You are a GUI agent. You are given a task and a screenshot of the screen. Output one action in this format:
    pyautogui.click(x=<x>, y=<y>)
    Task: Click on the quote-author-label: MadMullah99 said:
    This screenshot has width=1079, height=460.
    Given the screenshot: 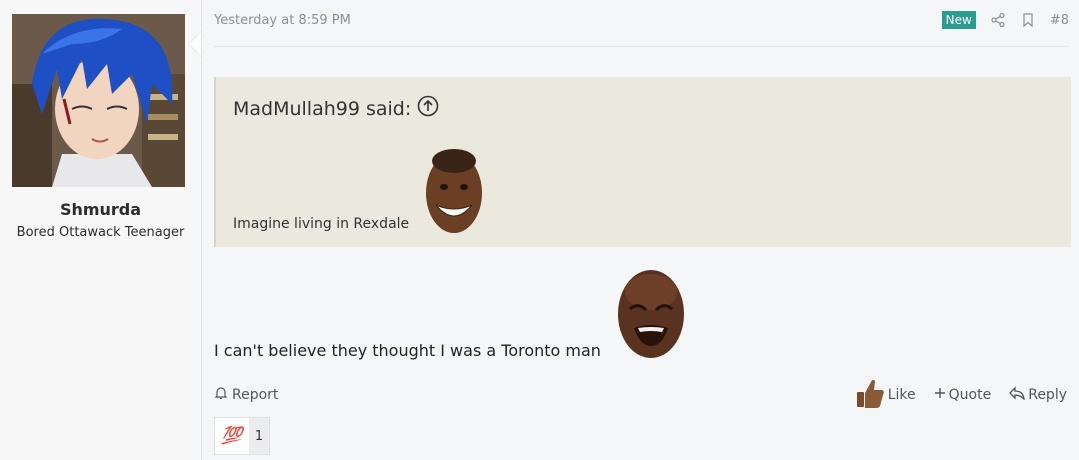 What is the action you would take?
    pyautogui.click(x=322, y=108)
    